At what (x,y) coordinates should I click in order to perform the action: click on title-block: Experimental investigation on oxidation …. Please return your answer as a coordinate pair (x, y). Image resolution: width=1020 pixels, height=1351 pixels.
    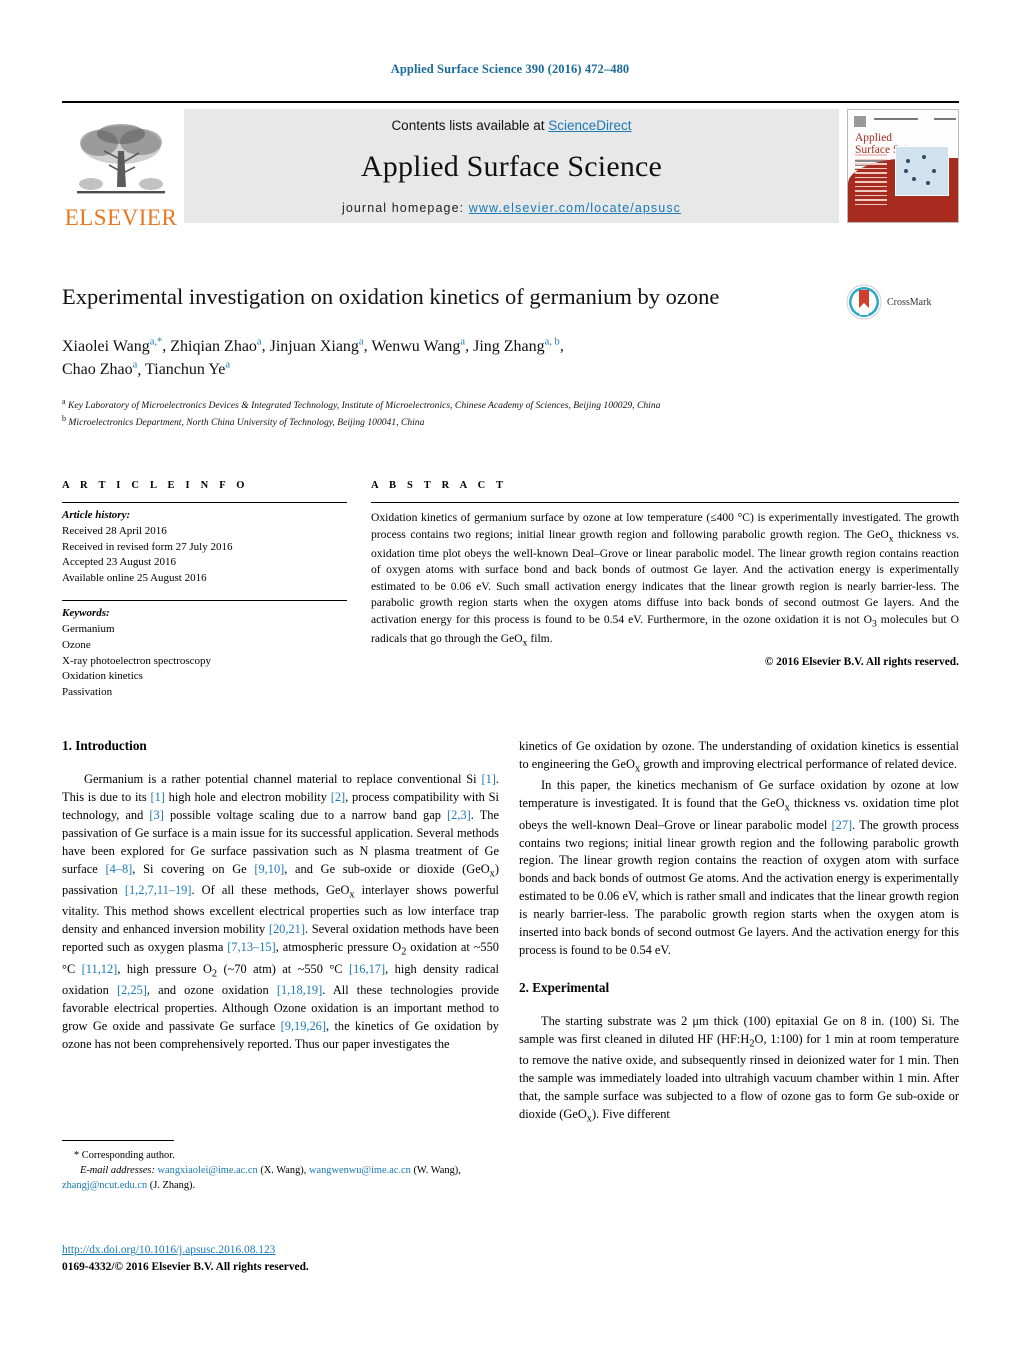
    Looking at the image, I should click on (442, 356).